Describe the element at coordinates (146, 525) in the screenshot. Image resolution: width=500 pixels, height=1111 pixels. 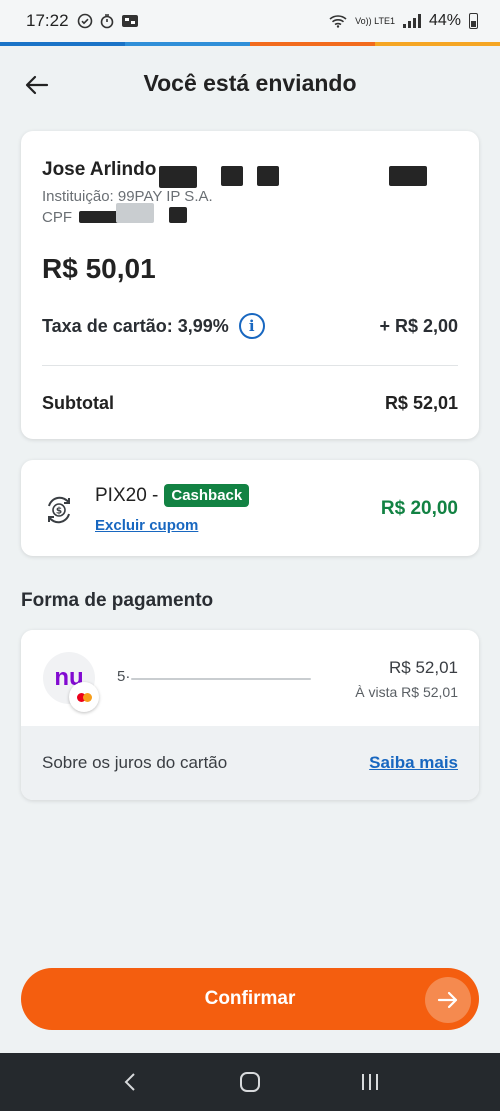
I see `remove-coupon-link: Excluir cupom` at that location.